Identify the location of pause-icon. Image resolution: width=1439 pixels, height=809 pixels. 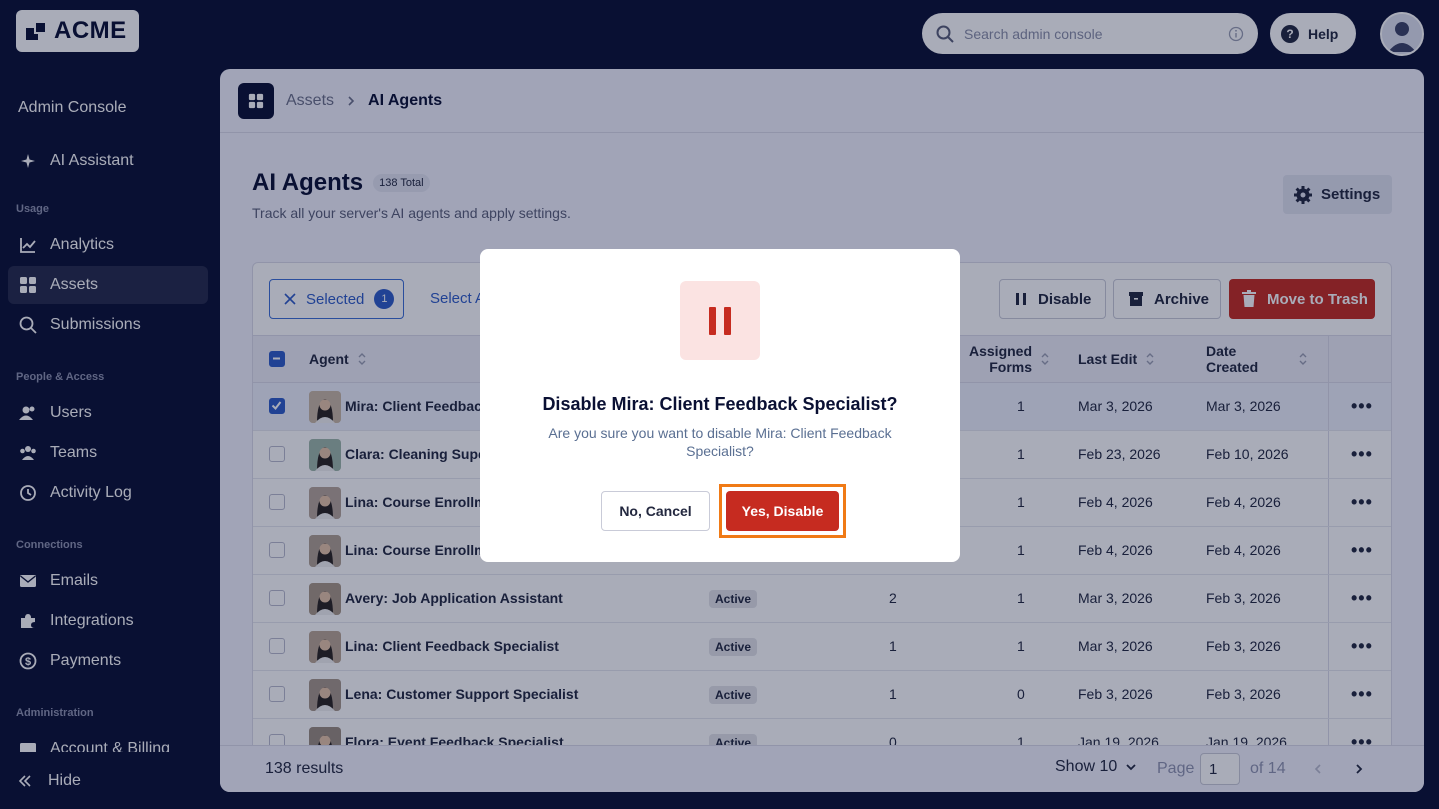
(720, 320).